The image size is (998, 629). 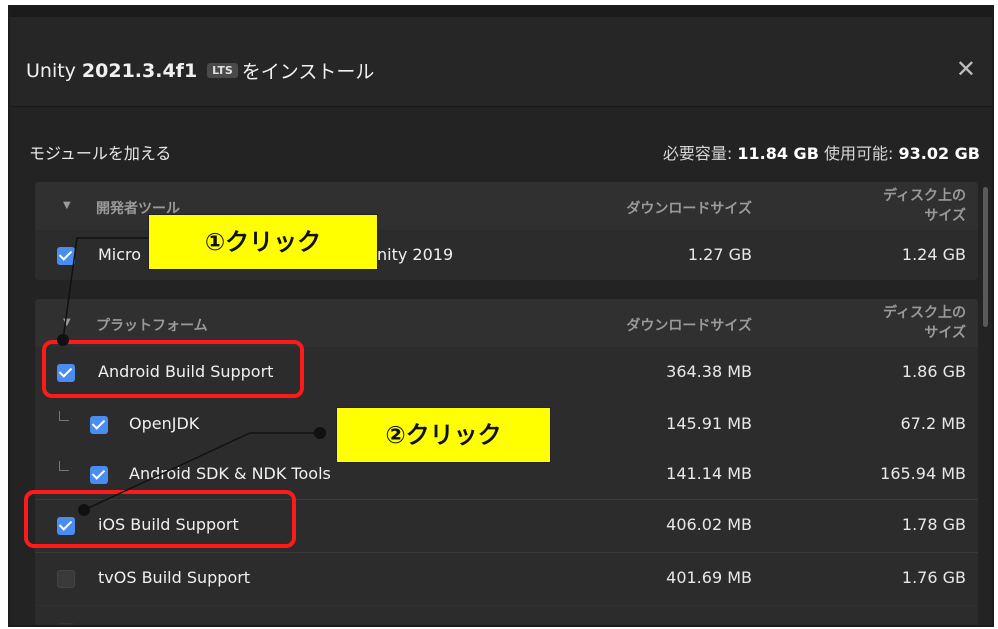 I want to click on callout-step2: ②クリック, so click(x=443, y=435).